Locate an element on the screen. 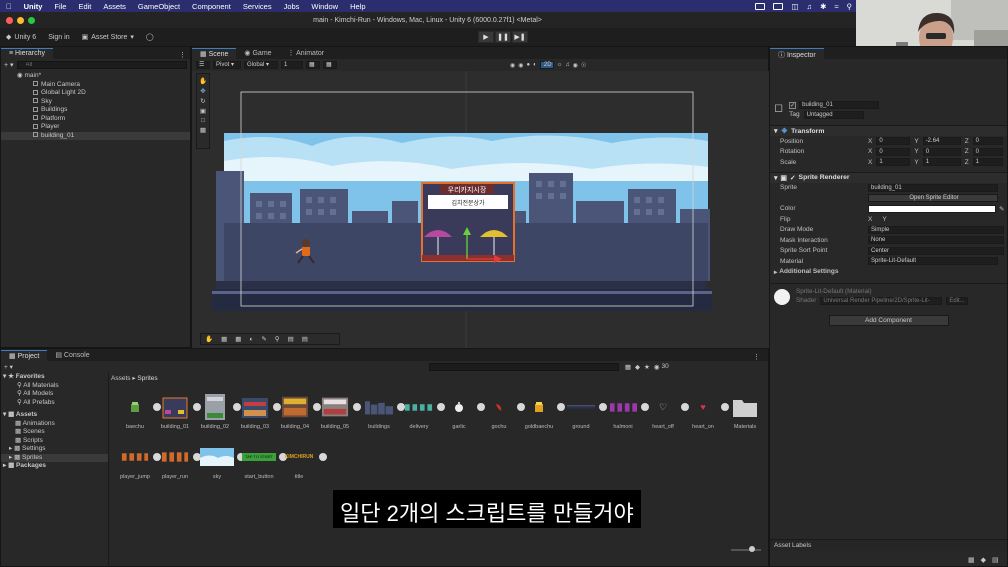  expand-icon is located at coordinates (323, 457).